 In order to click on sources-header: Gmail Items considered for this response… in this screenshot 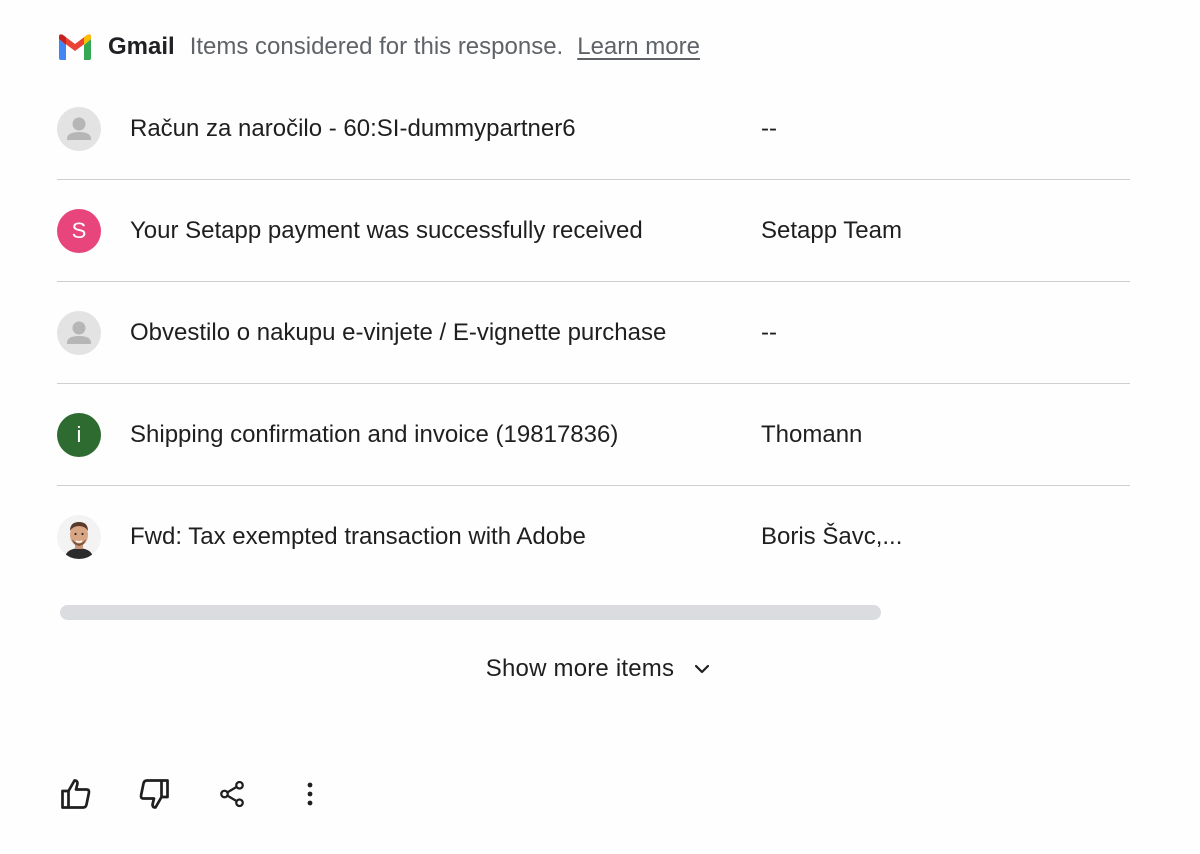, I will do `click(378, 47)`.